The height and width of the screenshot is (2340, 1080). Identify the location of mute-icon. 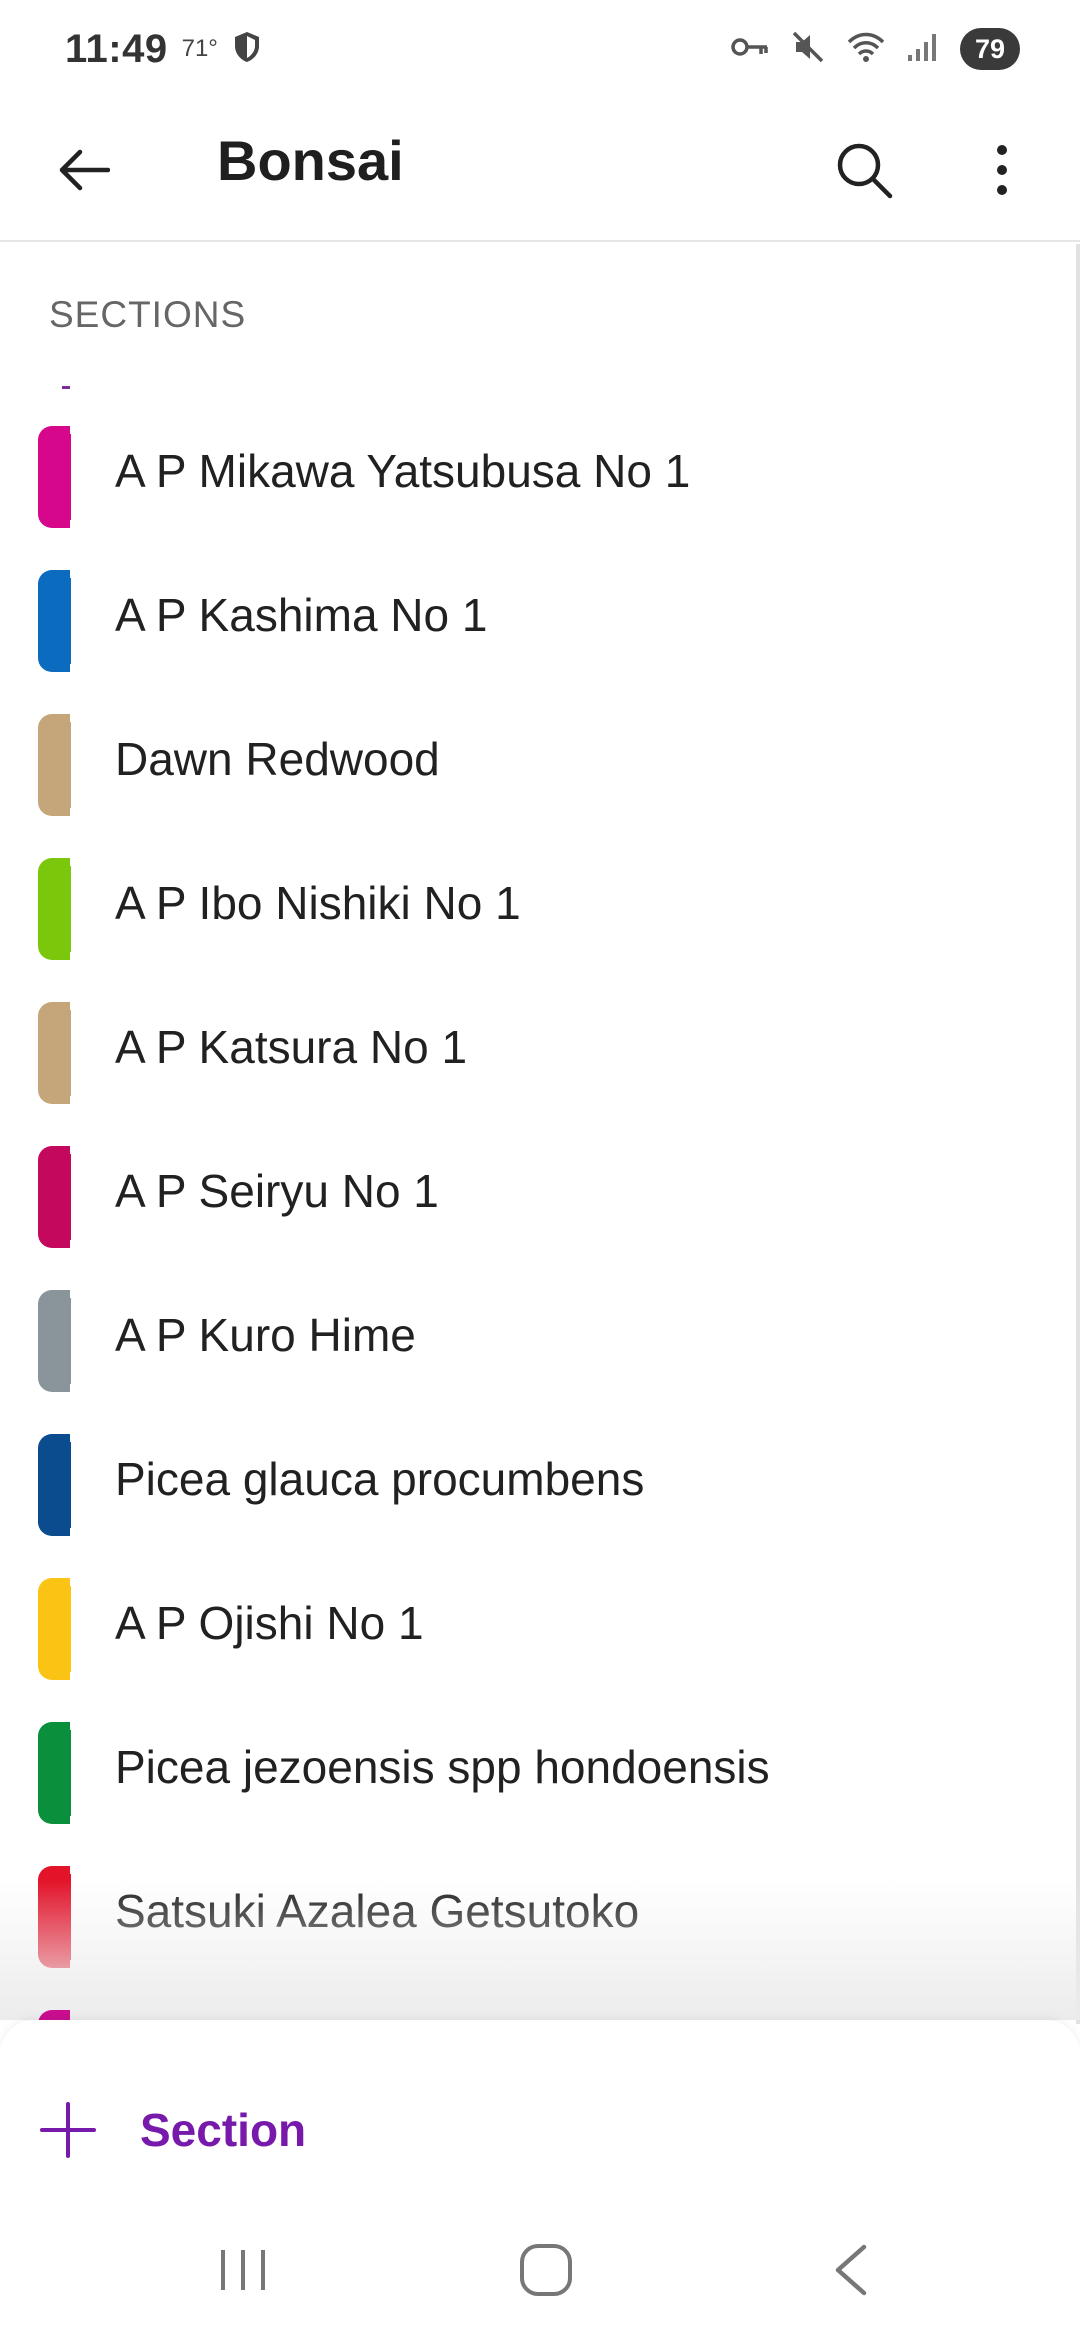
(808, 49).